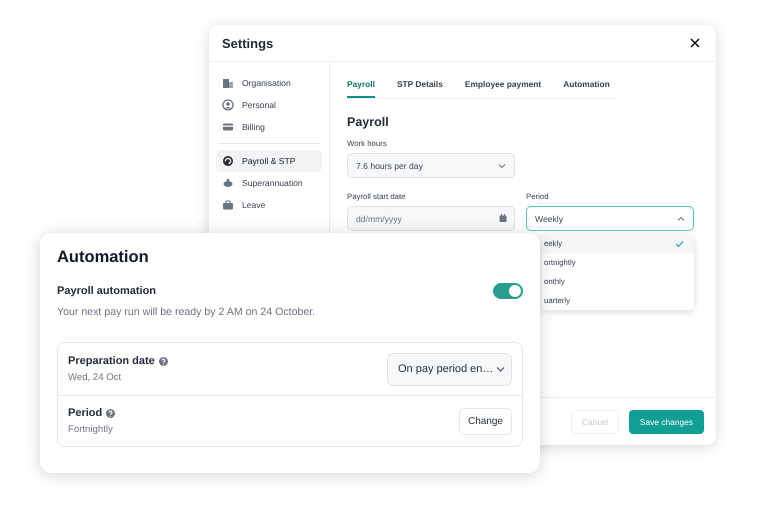 The height and width of the screenshot is (507, 768). What do you see at coordinates (586, 87) in the screenshot?
I see `tab: Automation` at bounding box center [586, 87].